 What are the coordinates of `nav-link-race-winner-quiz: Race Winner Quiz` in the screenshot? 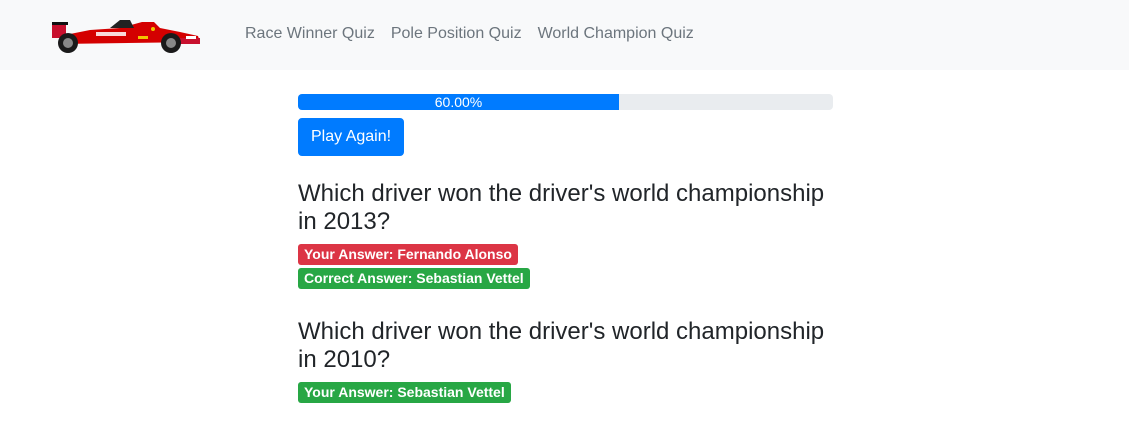 It's located at (310, 34).